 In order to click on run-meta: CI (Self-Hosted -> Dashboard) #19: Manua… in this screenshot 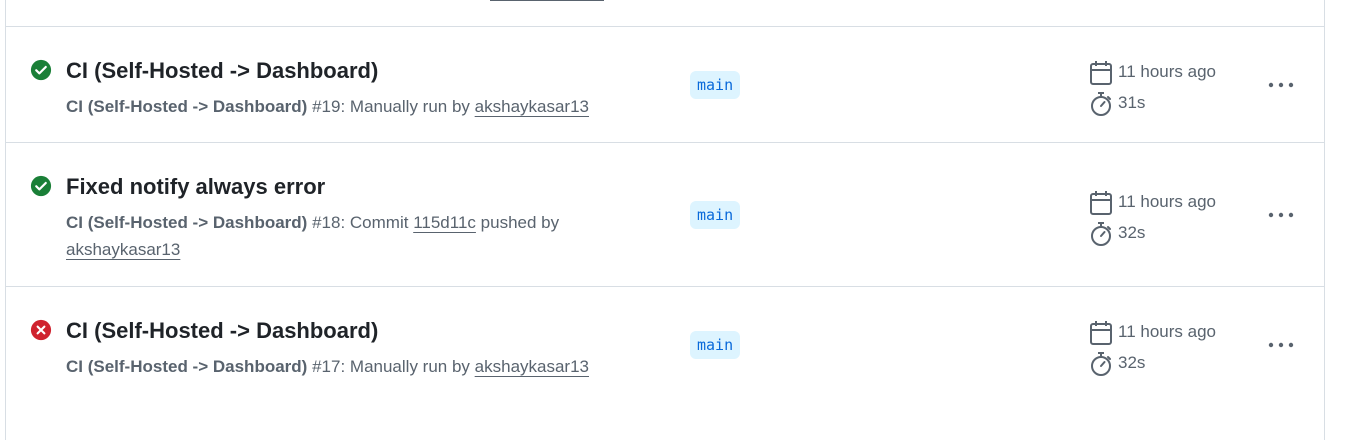, I will do `click(336, 106)`.